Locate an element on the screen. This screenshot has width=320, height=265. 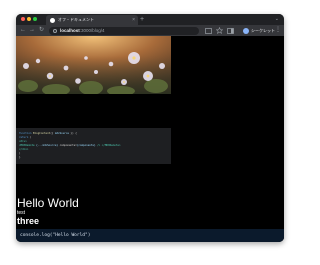
reload-icon: ↻ is located at coordinates (41, 30).